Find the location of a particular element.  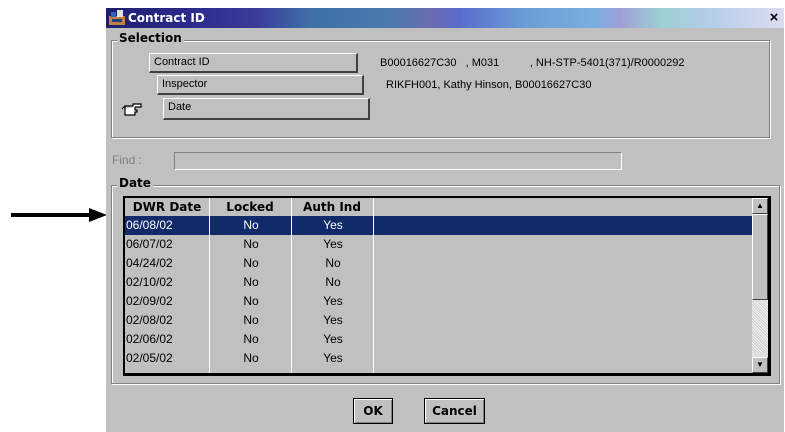

pointing-hand-icon is located at coordinates (131, 109).